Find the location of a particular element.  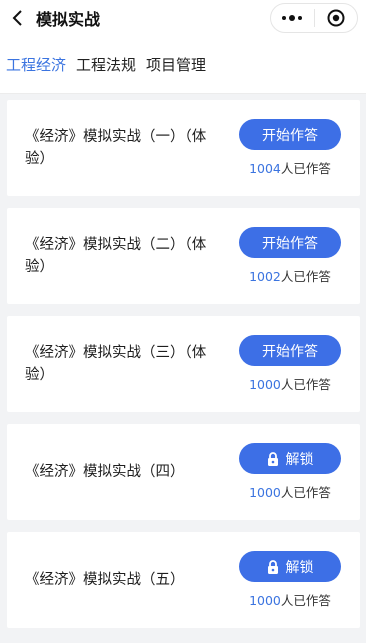

chevron-left-icon is located at coordinates (17, 18).